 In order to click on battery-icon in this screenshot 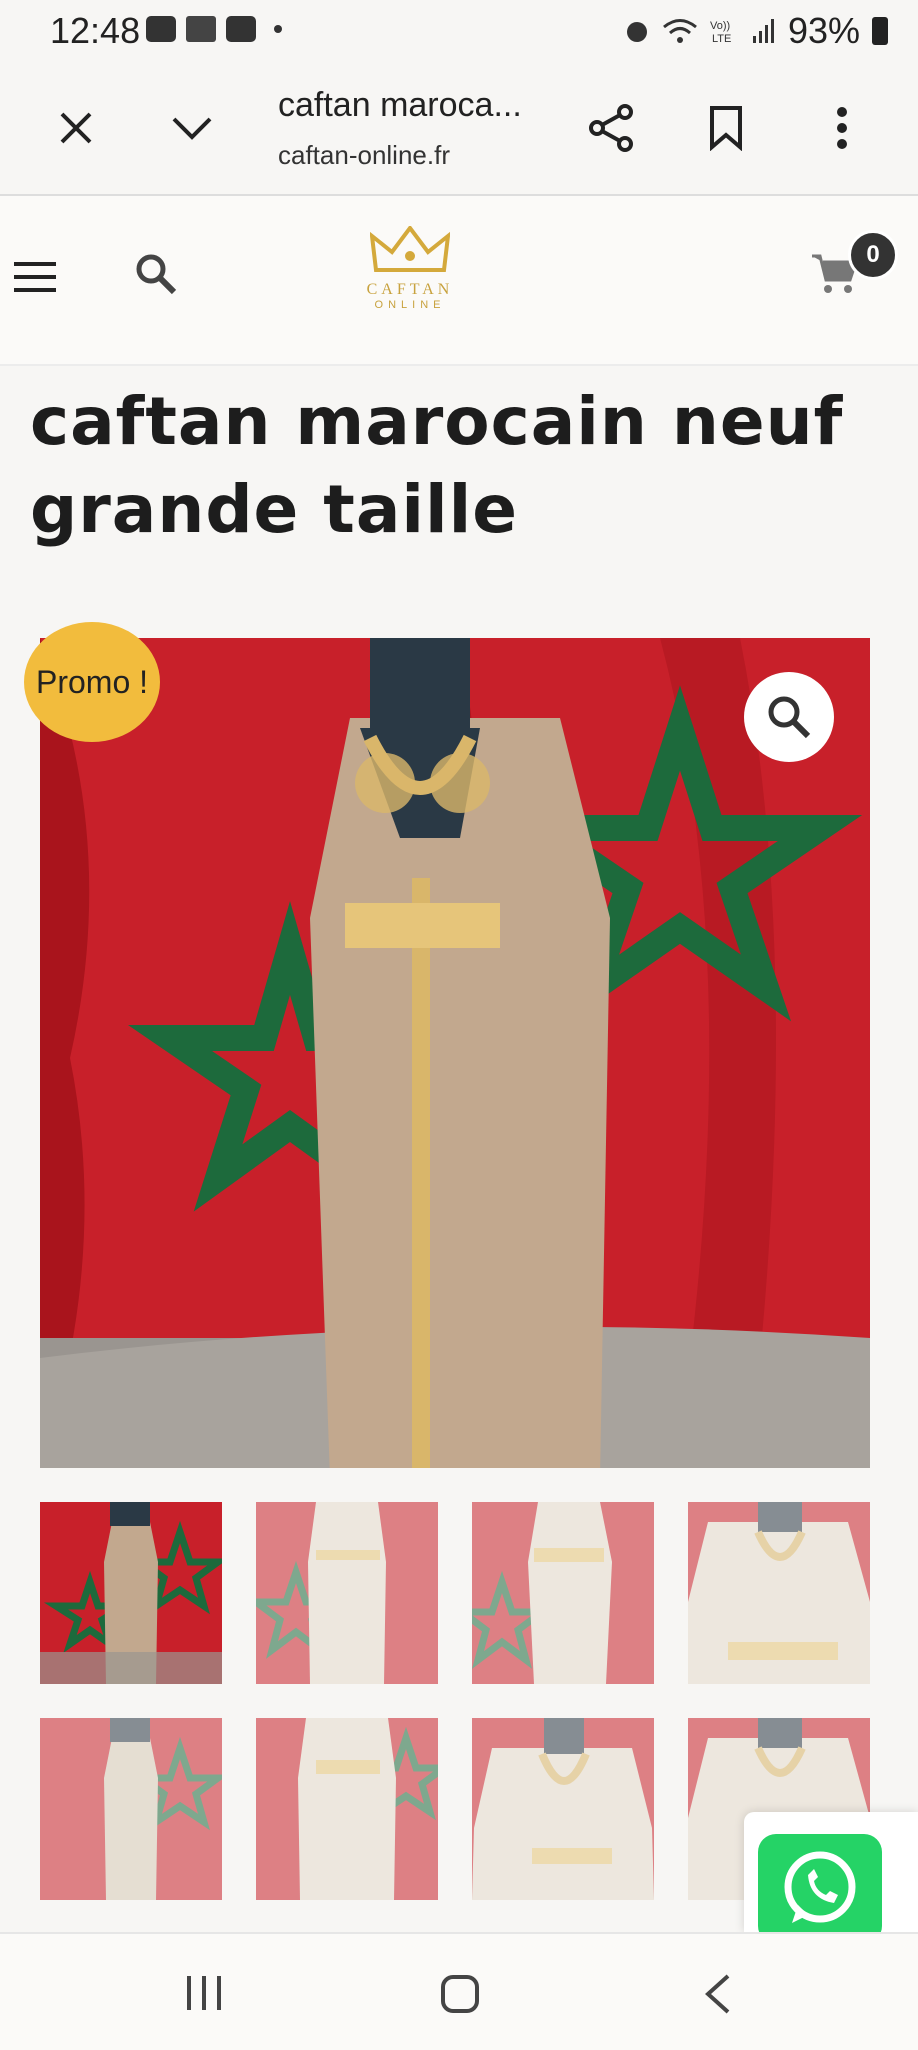, I will do `click(880, 31)`.